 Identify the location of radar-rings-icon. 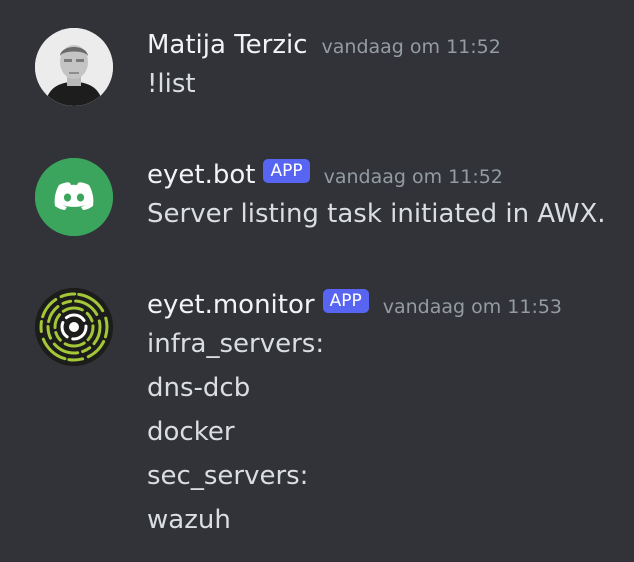
(74, 327).